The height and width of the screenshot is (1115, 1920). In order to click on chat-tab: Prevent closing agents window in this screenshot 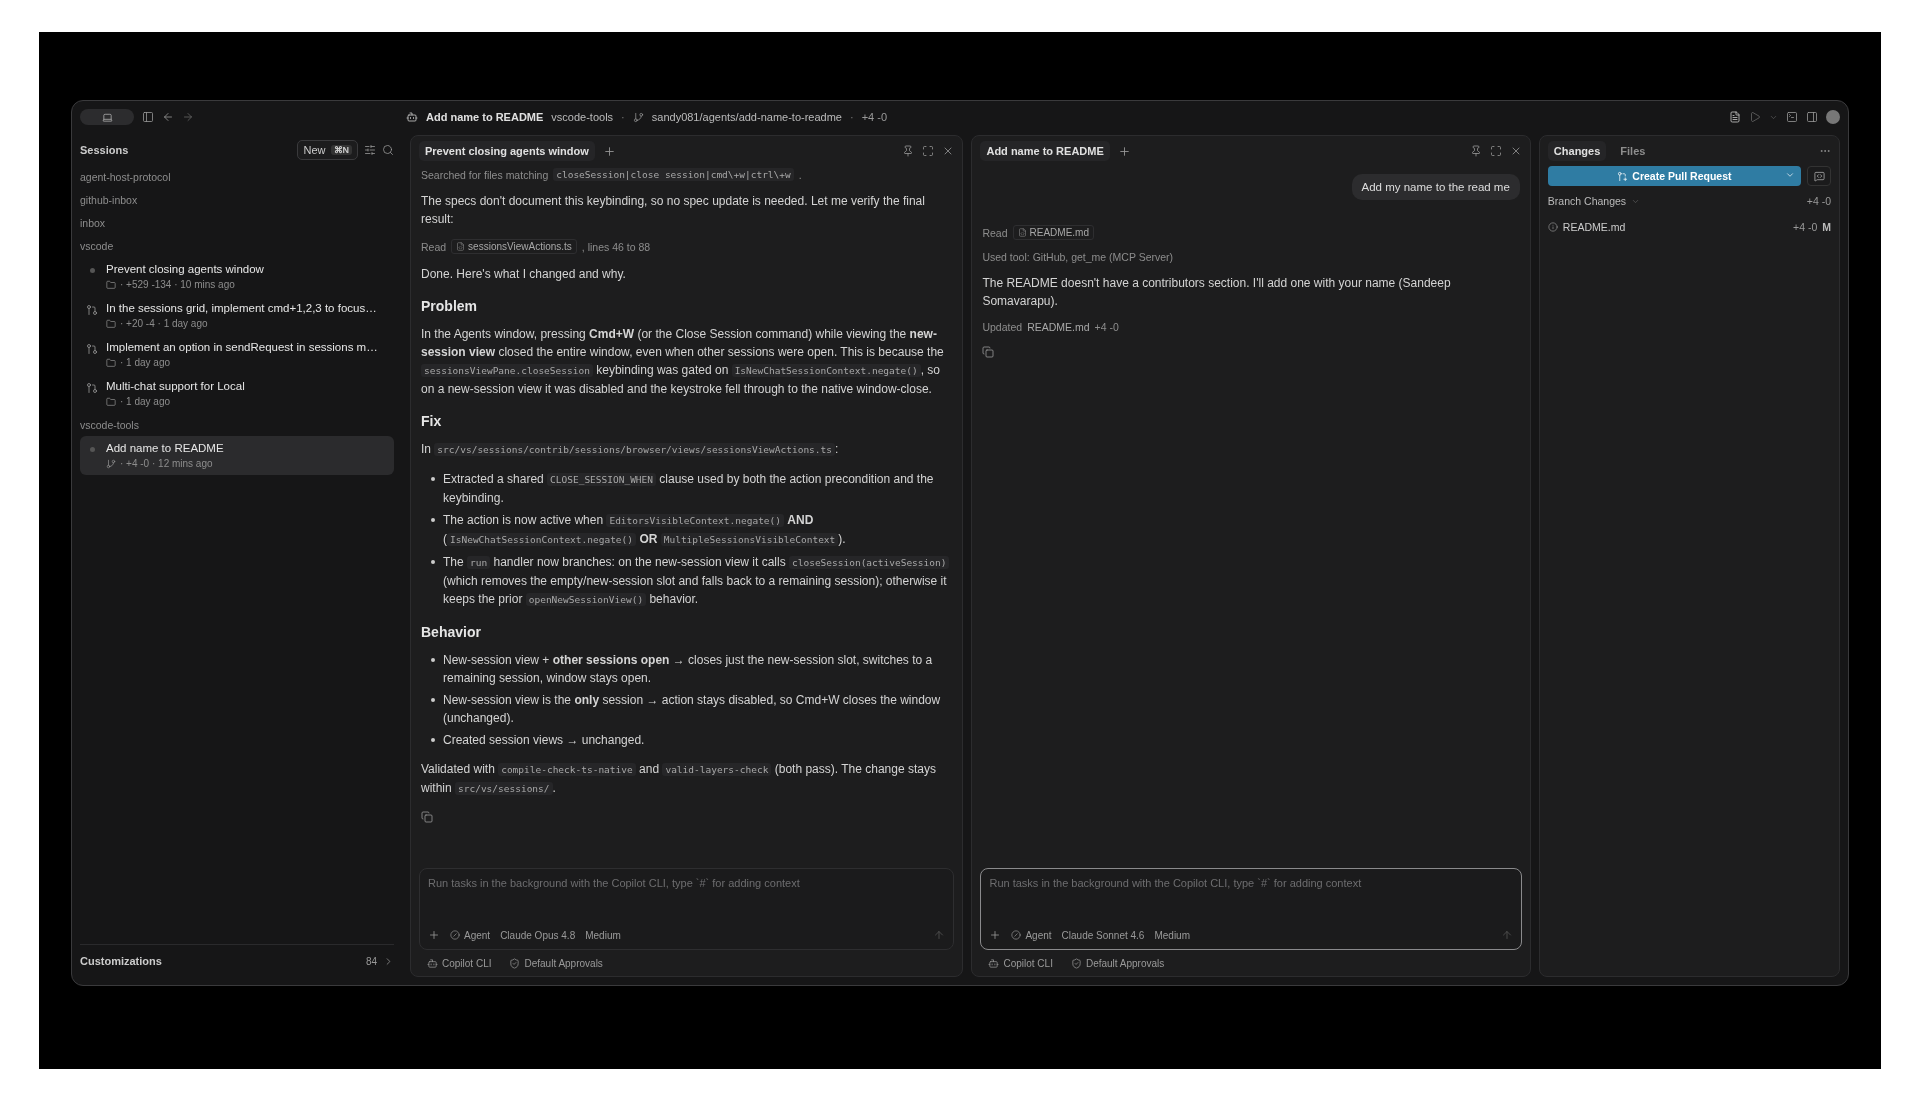, I will do `click(507, 151)`.